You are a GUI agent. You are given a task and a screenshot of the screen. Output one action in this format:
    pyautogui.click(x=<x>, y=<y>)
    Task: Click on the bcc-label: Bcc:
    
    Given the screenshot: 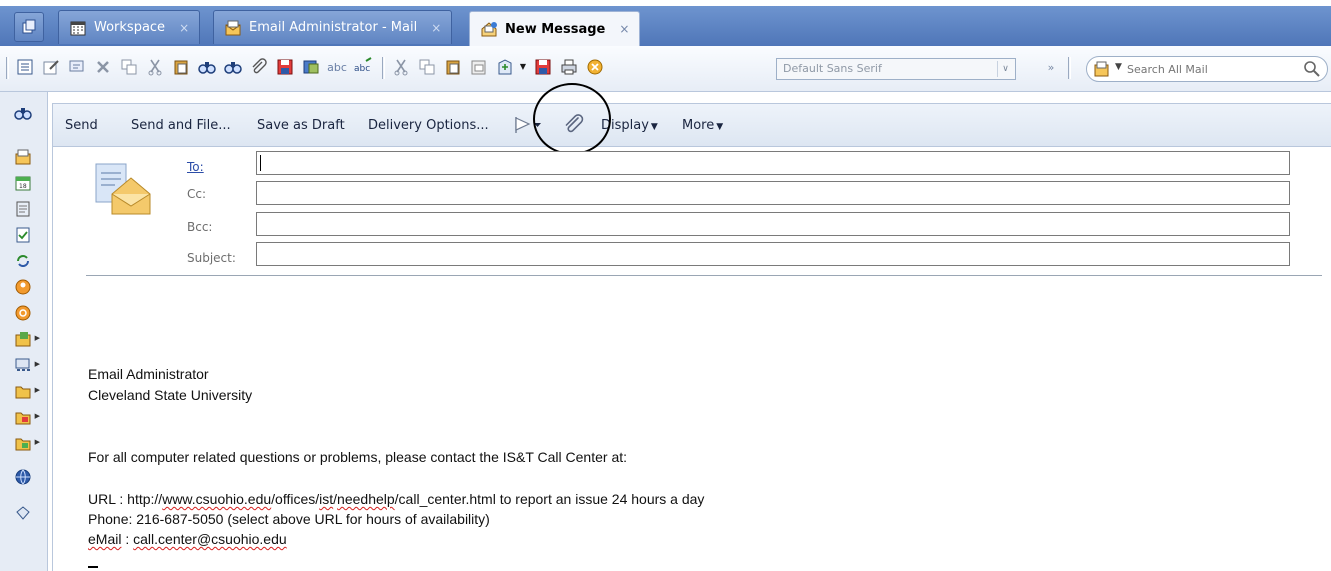 What is the action you would take?
    pyautogui.click(x=200, y=227)
    